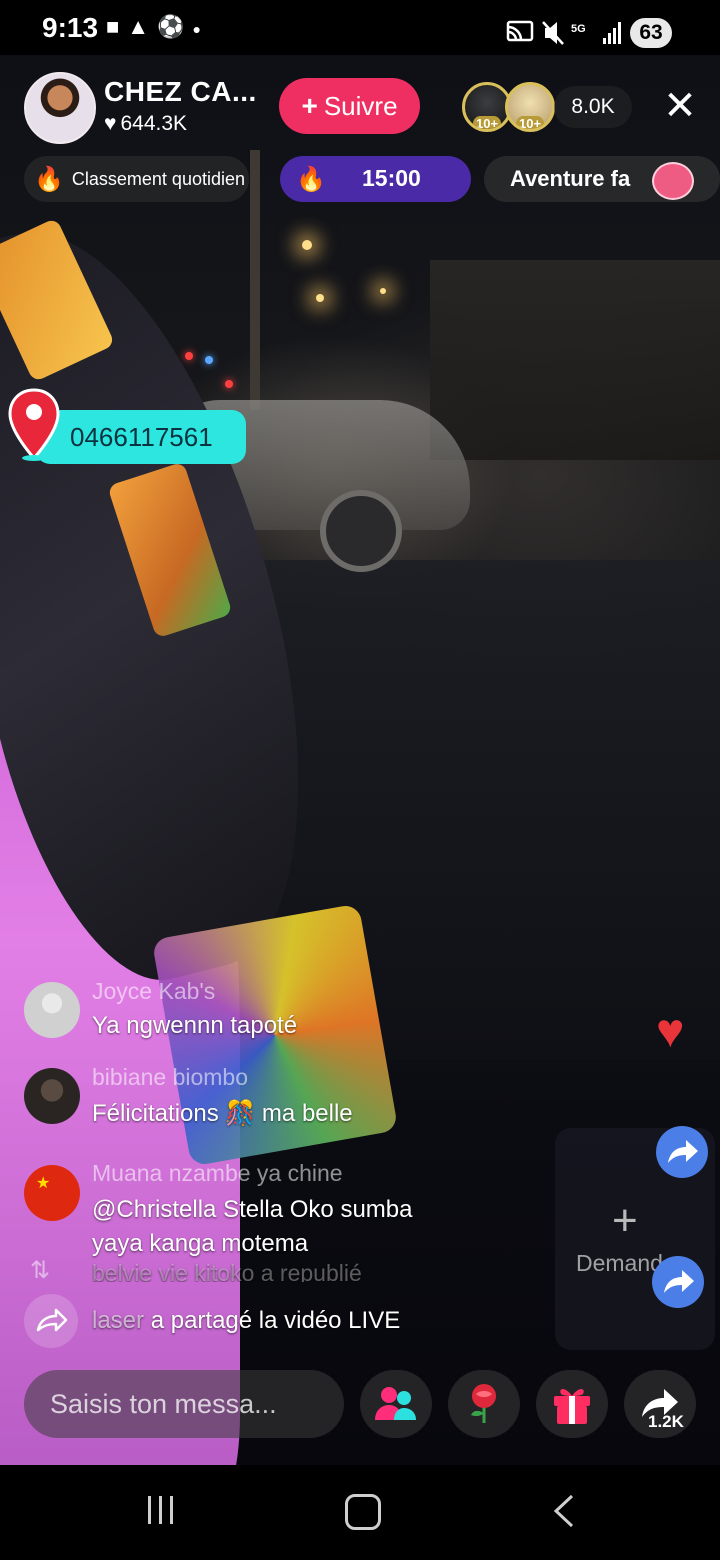 The image size is (720, 1560). I want to click on rose-icon, so click(483, 1403).